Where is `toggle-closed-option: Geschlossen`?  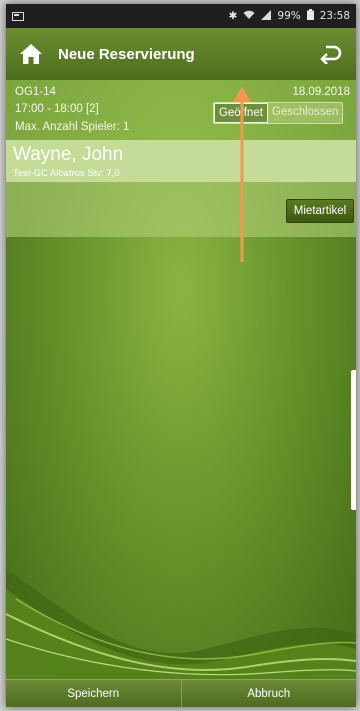
toggle-closed-option: Geschlossen is located at coordinates (305, 113).